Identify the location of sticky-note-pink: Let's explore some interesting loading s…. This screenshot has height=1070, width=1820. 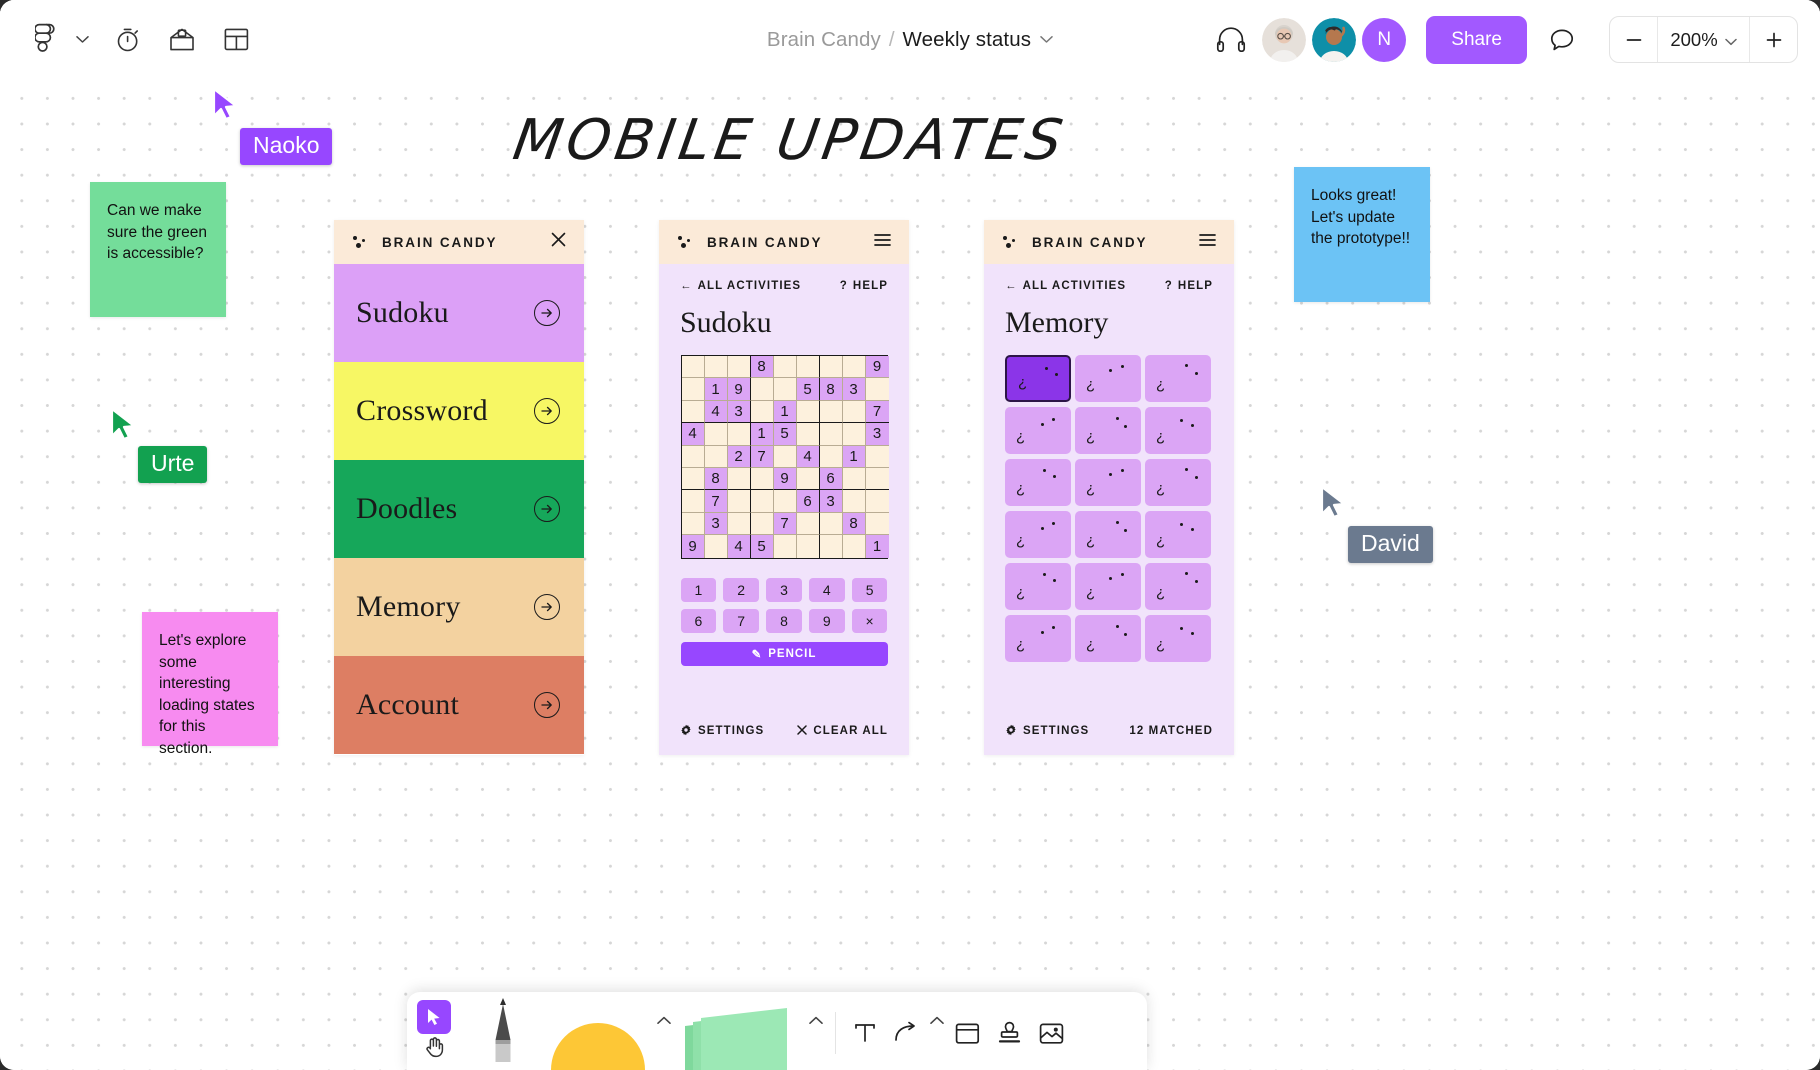
(210, 684).